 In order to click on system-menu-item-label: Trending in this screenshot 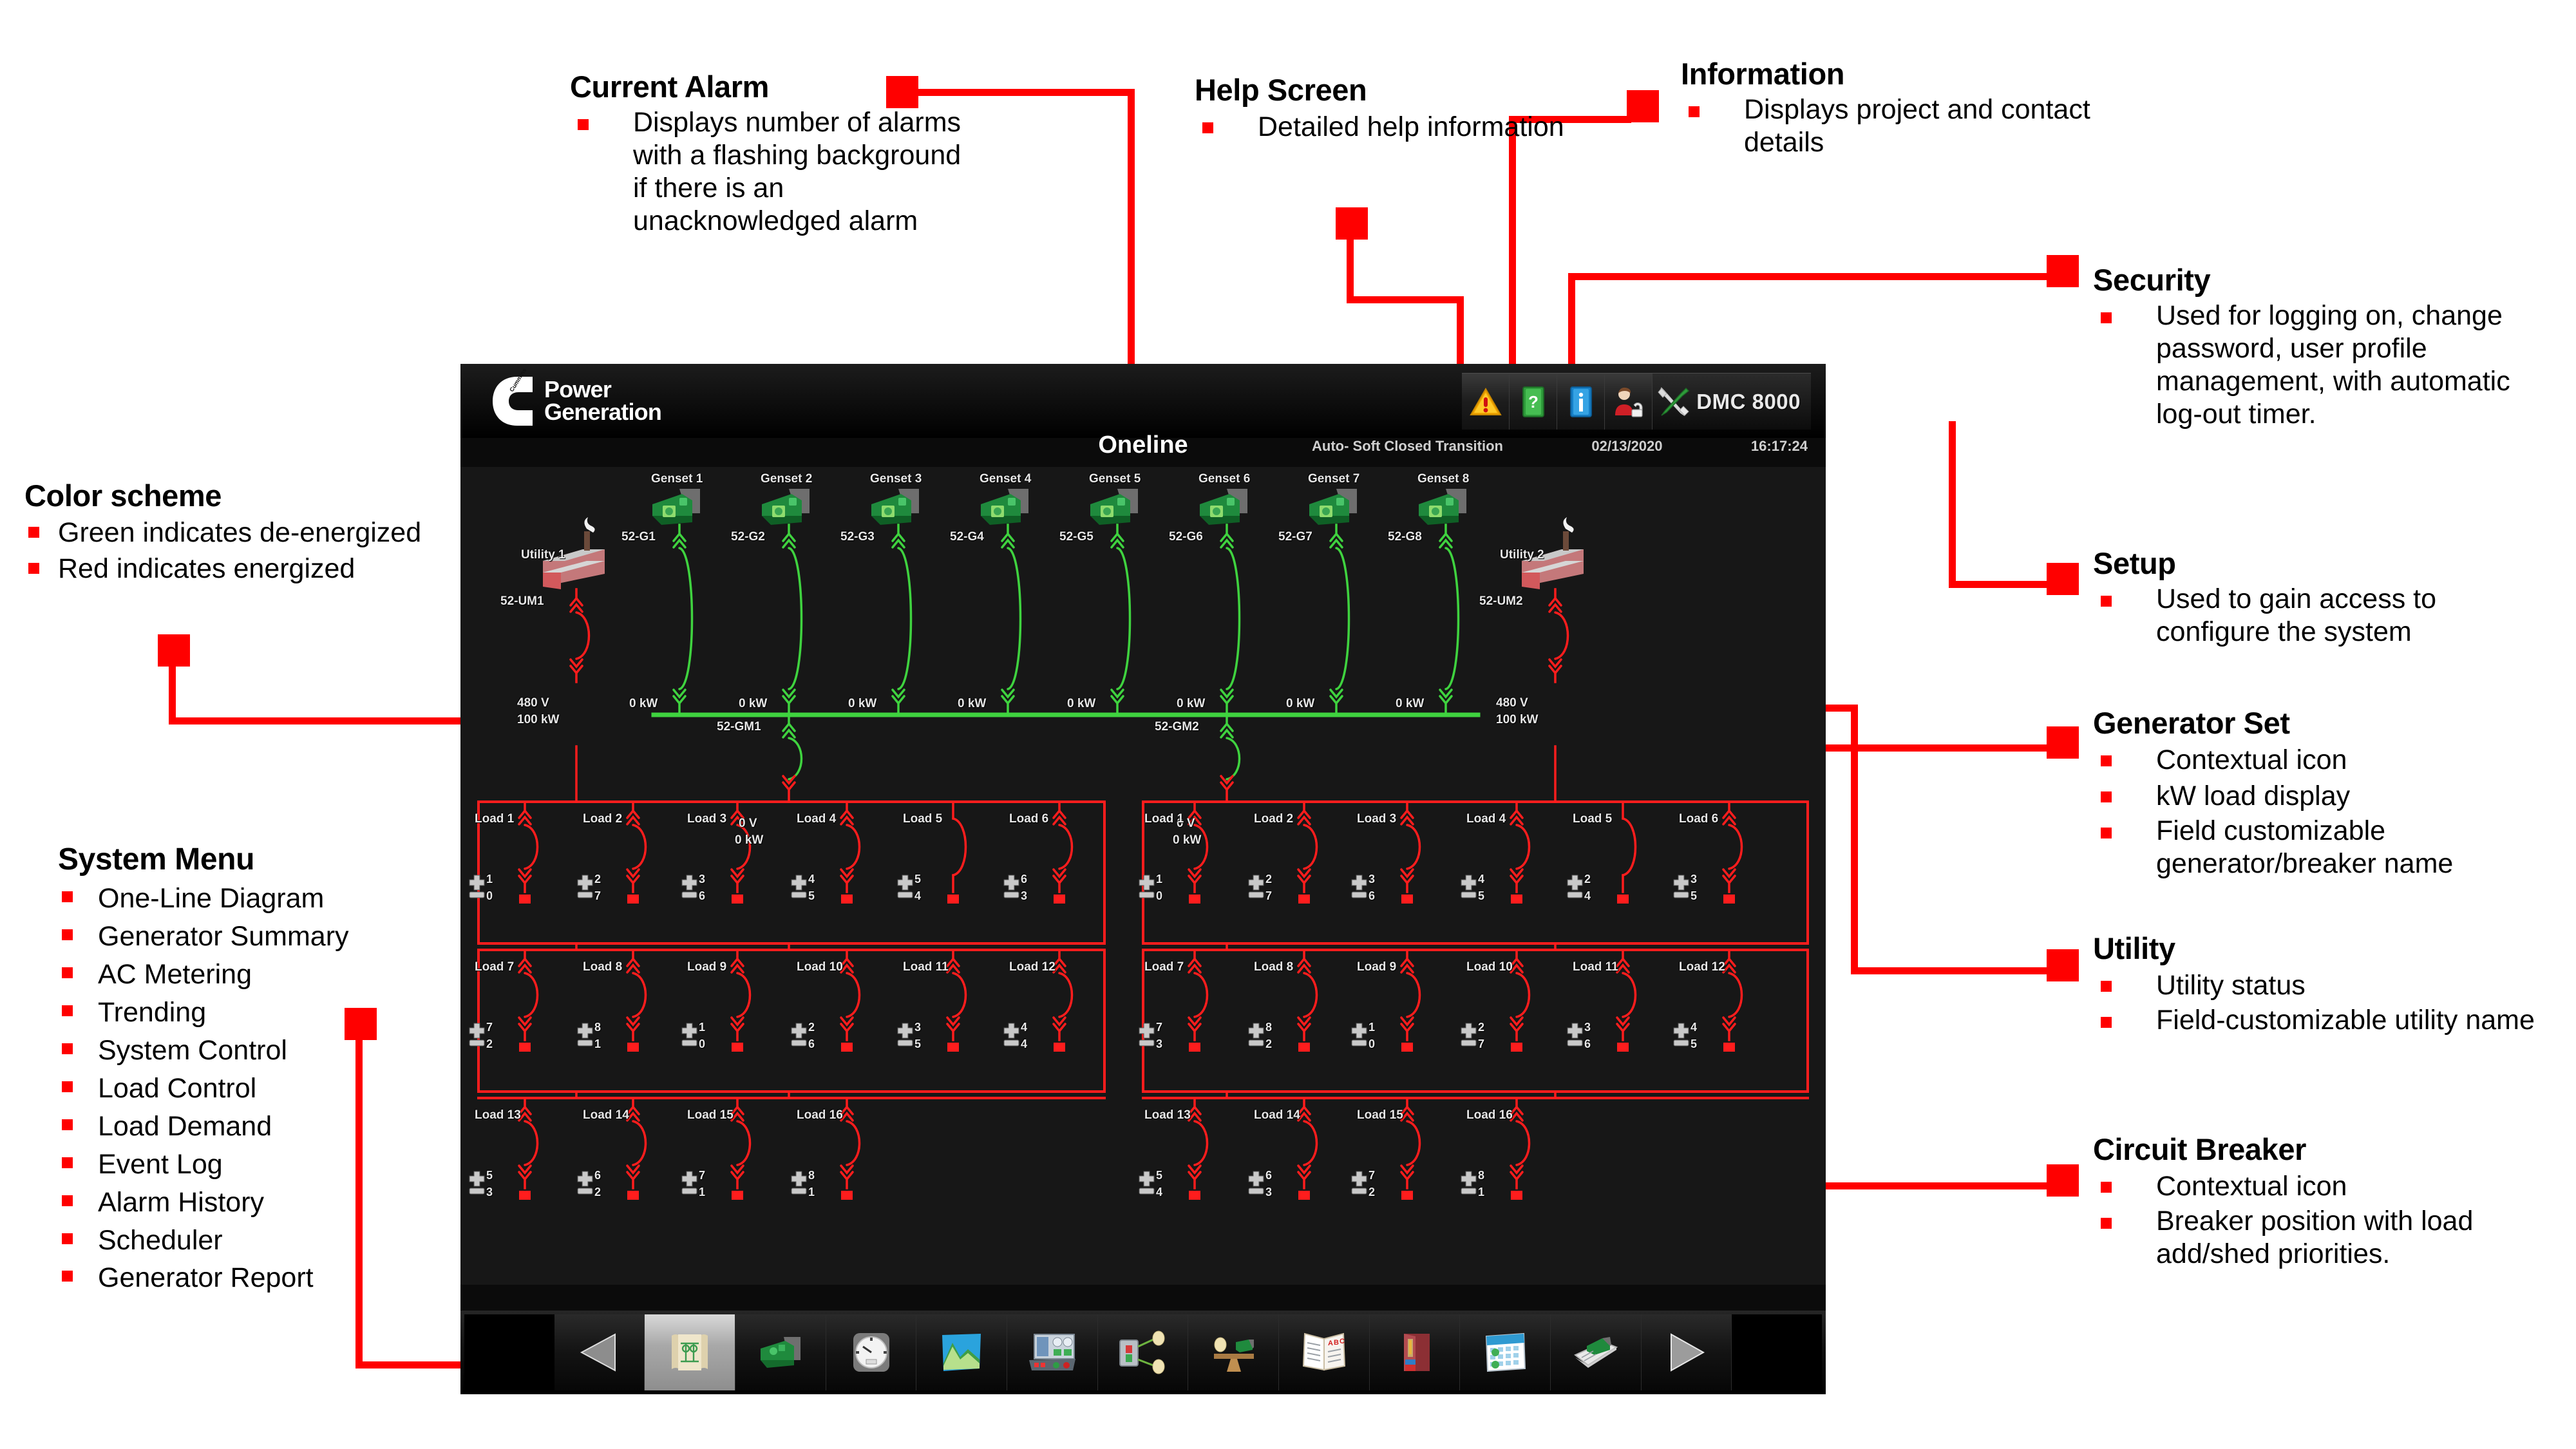, I will do `click(152, 1012)`.